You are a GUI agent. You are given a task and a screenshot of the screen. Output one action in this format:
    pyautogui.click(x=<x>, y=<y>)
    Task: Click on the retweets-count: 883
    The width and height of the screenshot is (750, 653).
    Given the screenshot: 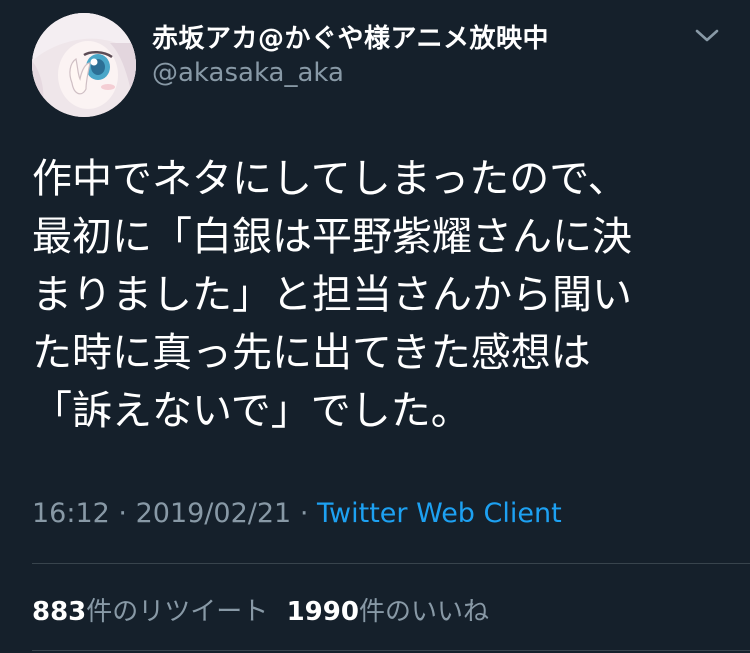 What is the action you would take?
    pyautogui.click(x=59, y=612)
    